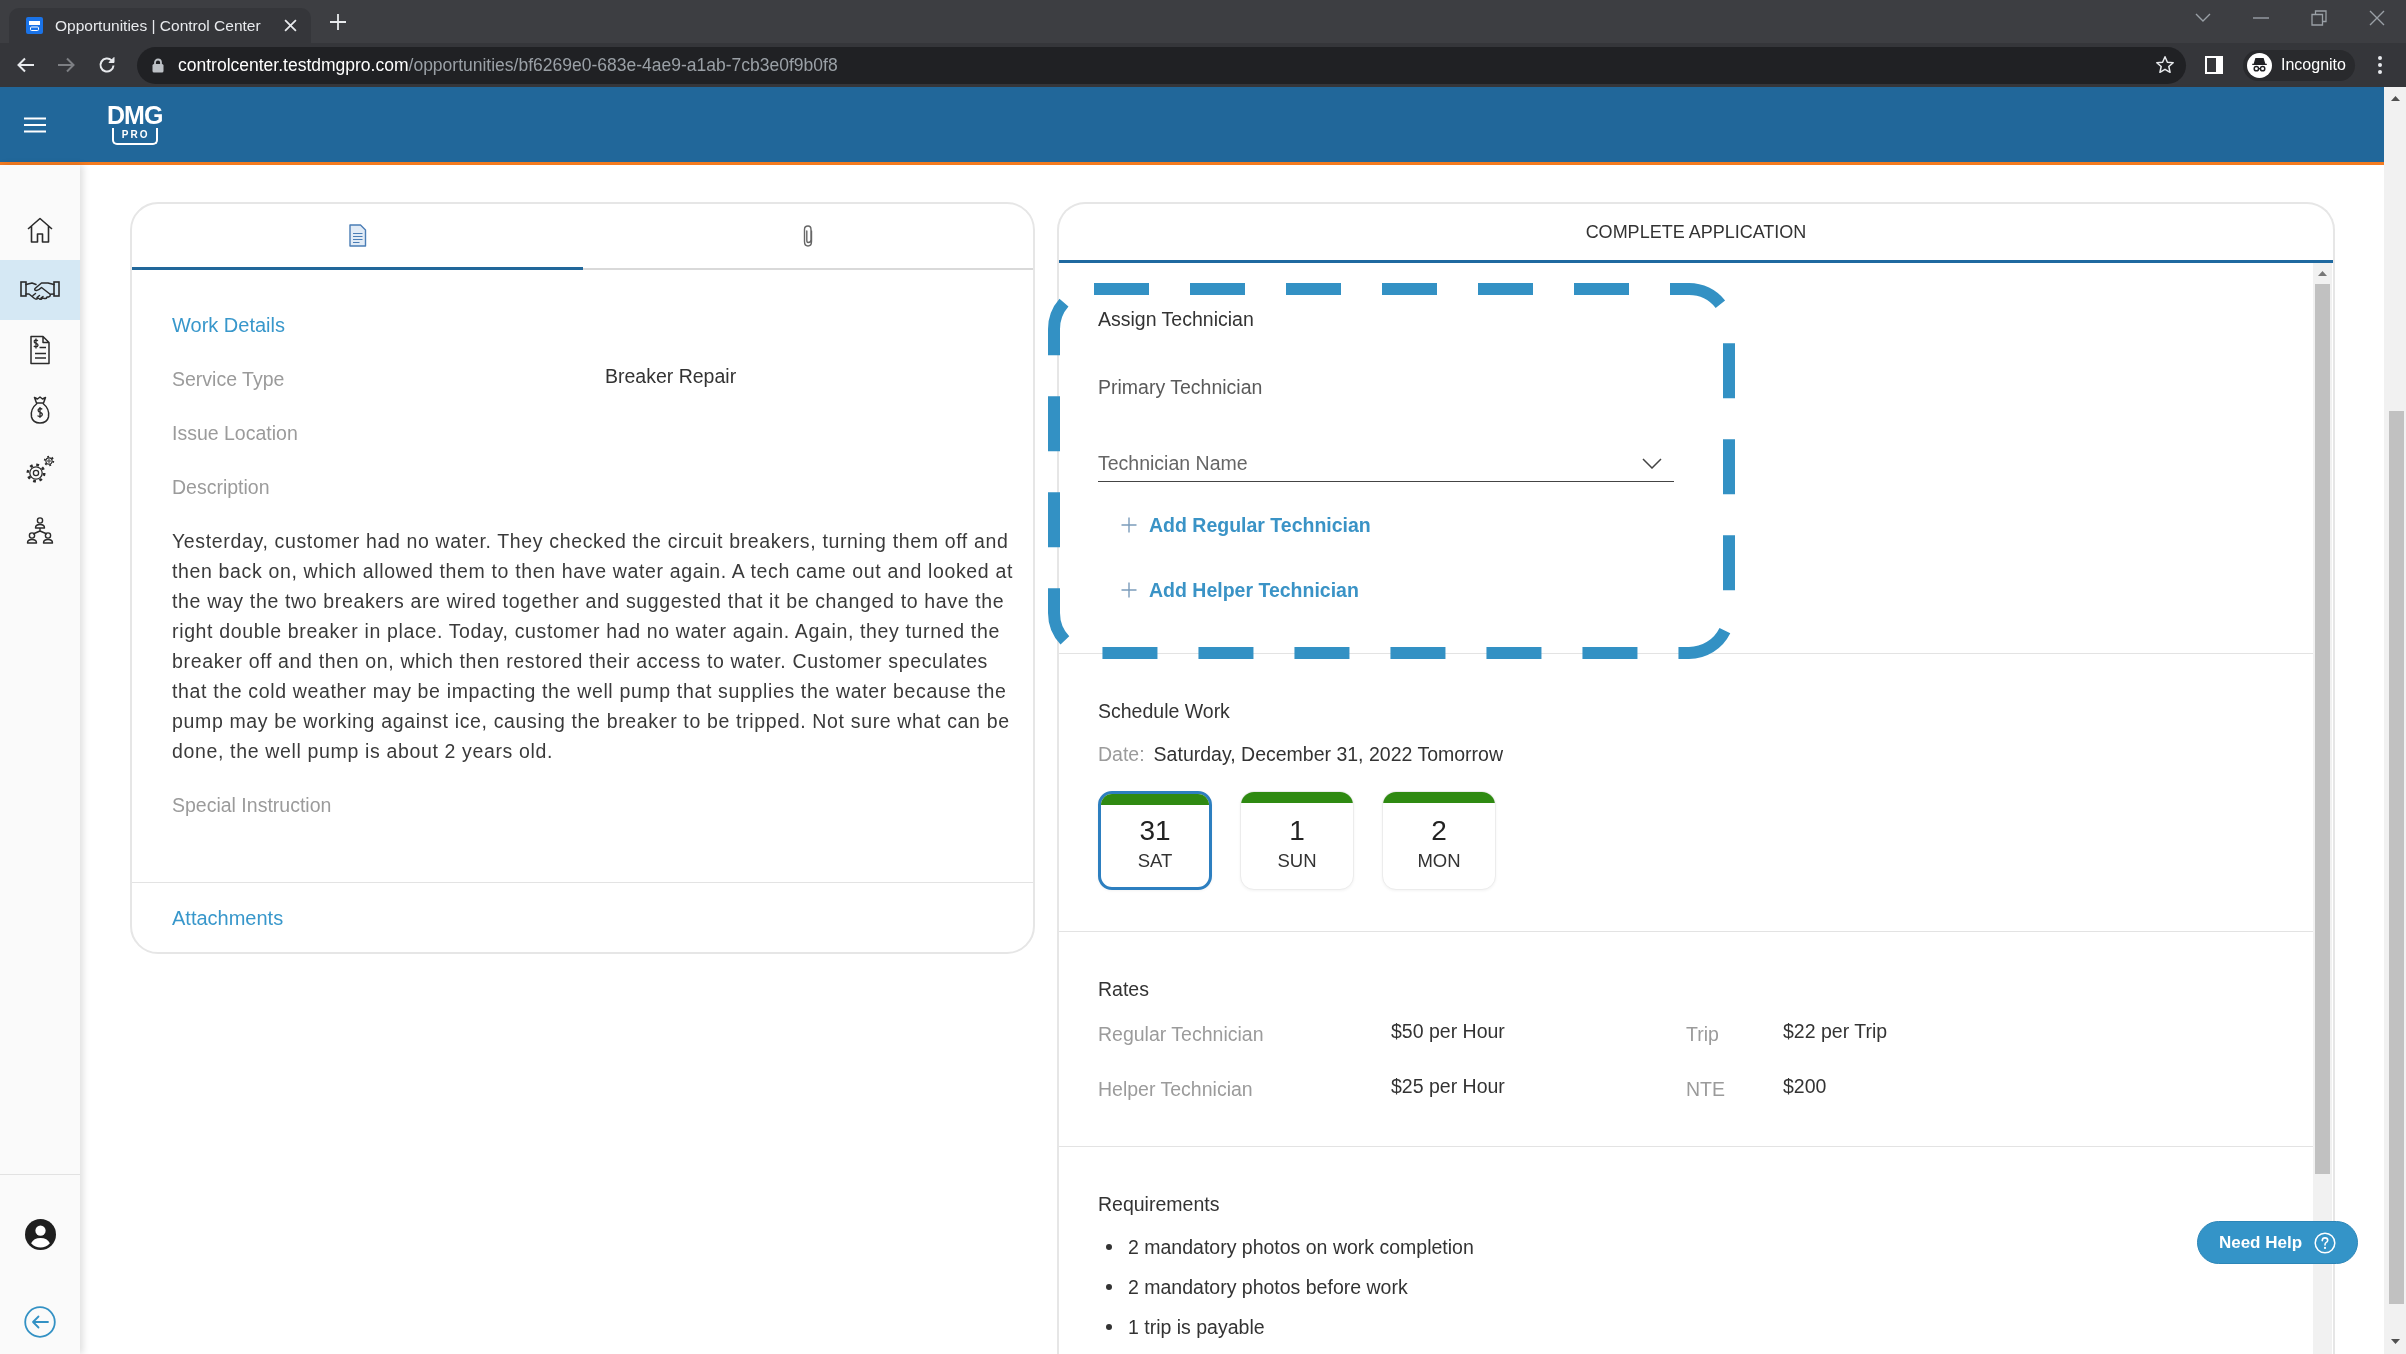 Image resolution: width=2406 pixels, height=1354 pixels. Describe the element at coordinates (1448, 1086) in the screenshot. I see `rate-value: $25 per Hour` at that location.